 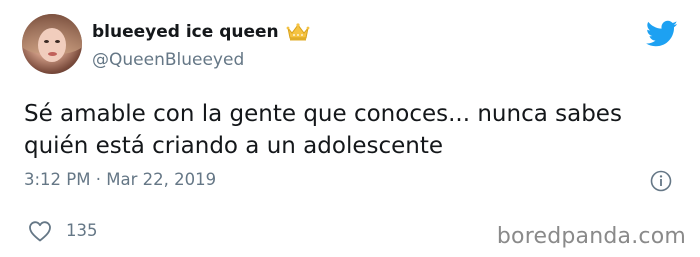 I want to click on author-display-name: blueeyed ice queen, so click(x=185, y=32).